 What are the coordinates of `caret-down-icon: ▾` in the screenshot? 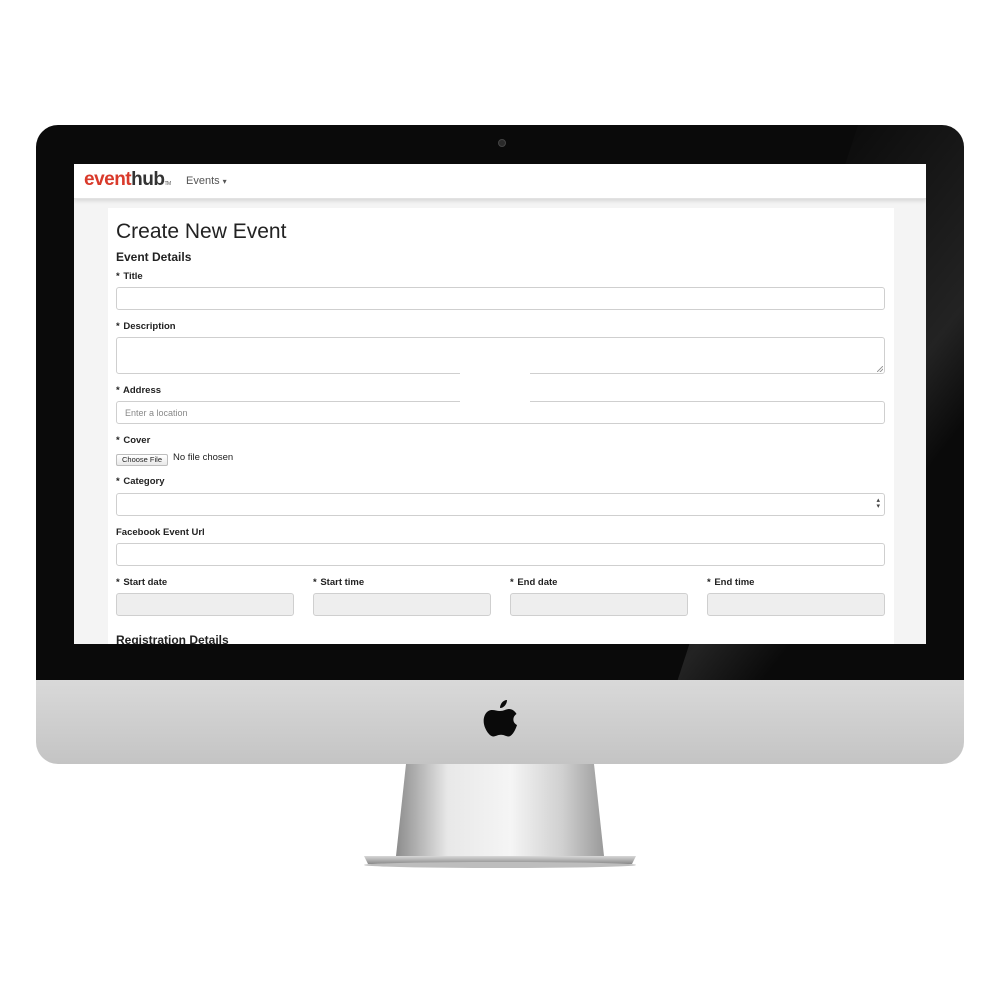 It's located at (224, 181).